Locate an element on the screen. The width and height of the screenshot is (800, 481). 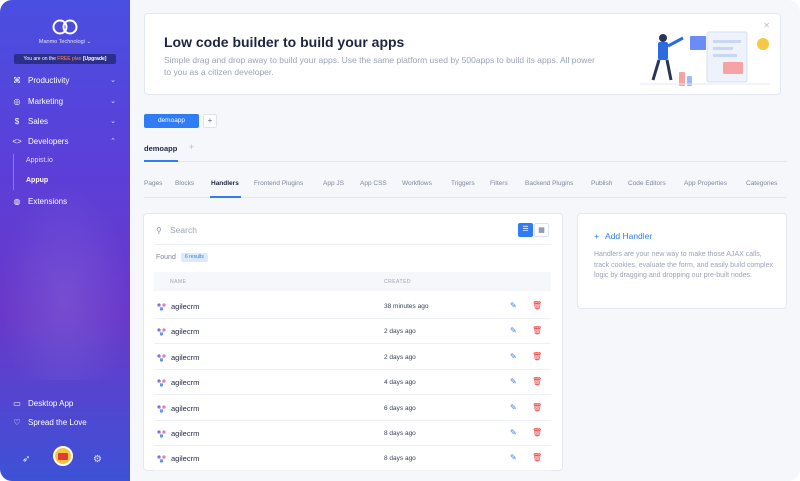
nav-label: Marketing is located at coordinates (46, 101).